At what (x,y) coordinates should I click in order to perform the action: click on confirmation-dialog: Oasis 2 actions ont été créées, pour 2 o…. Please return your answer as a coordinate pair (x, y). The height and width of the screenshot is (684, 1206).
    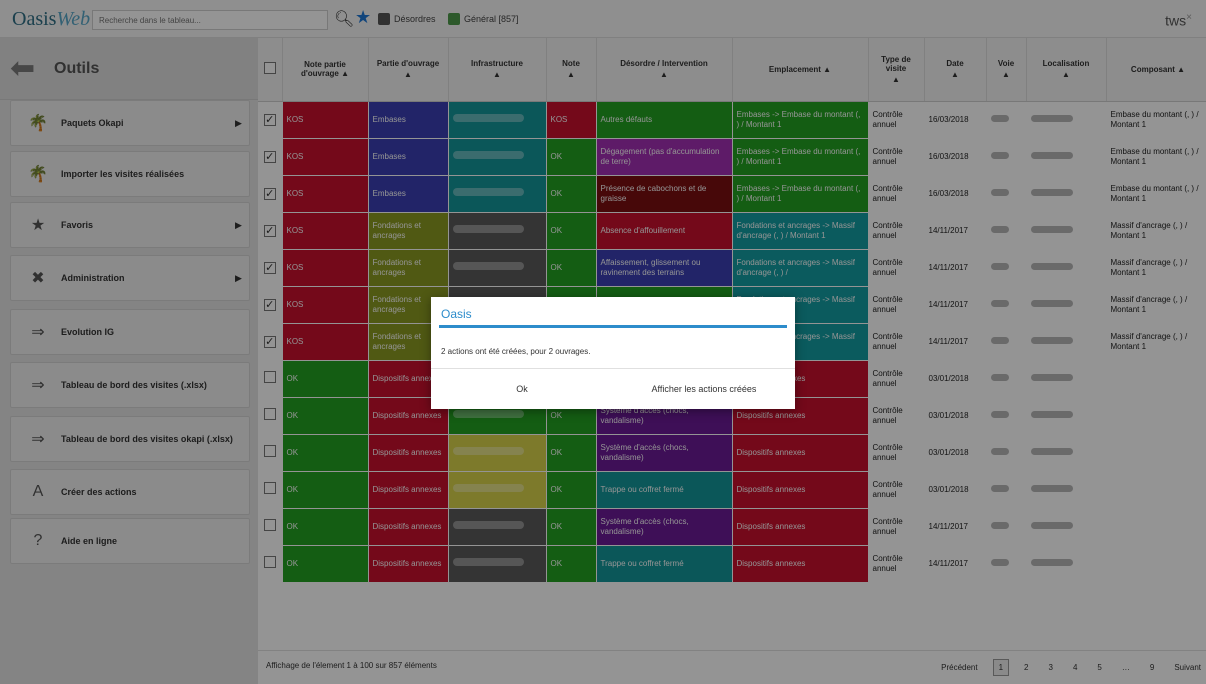
    Looking at the image, I should click on (613, 353).